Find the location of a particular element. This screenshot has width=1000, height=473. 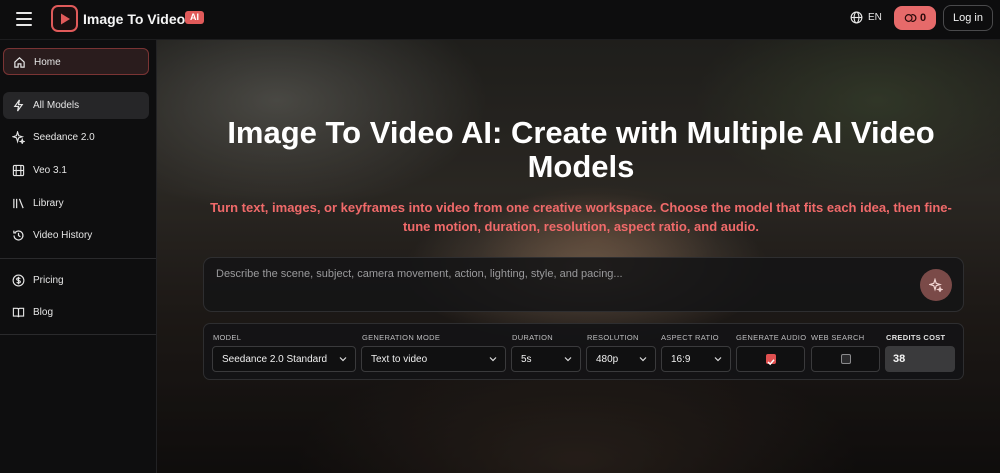

film-icon is located at coordinates (18, 170).